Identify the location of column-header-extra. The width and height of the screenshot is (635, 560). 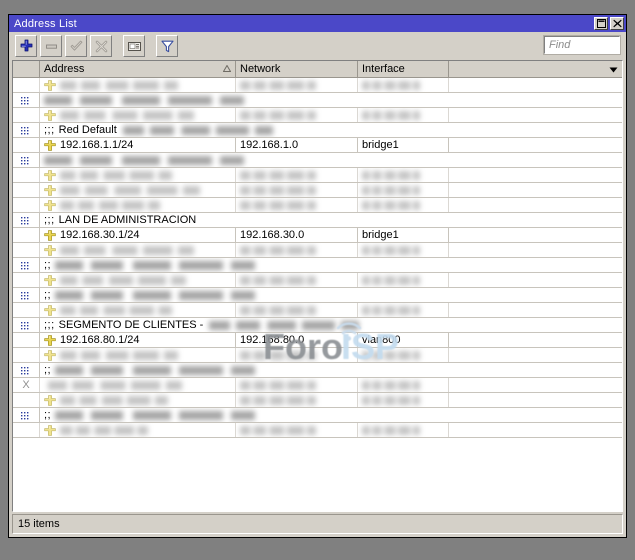
(535, 69).